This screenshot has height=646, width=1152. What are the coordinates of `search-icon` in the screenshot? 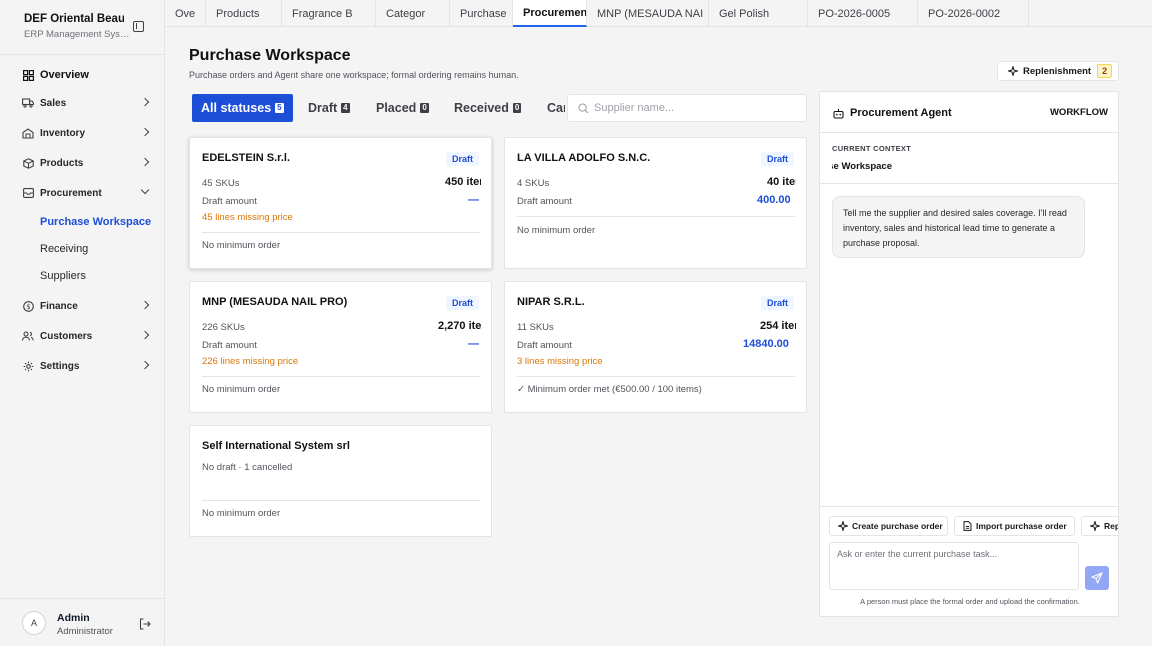 It's located at (583, 108).